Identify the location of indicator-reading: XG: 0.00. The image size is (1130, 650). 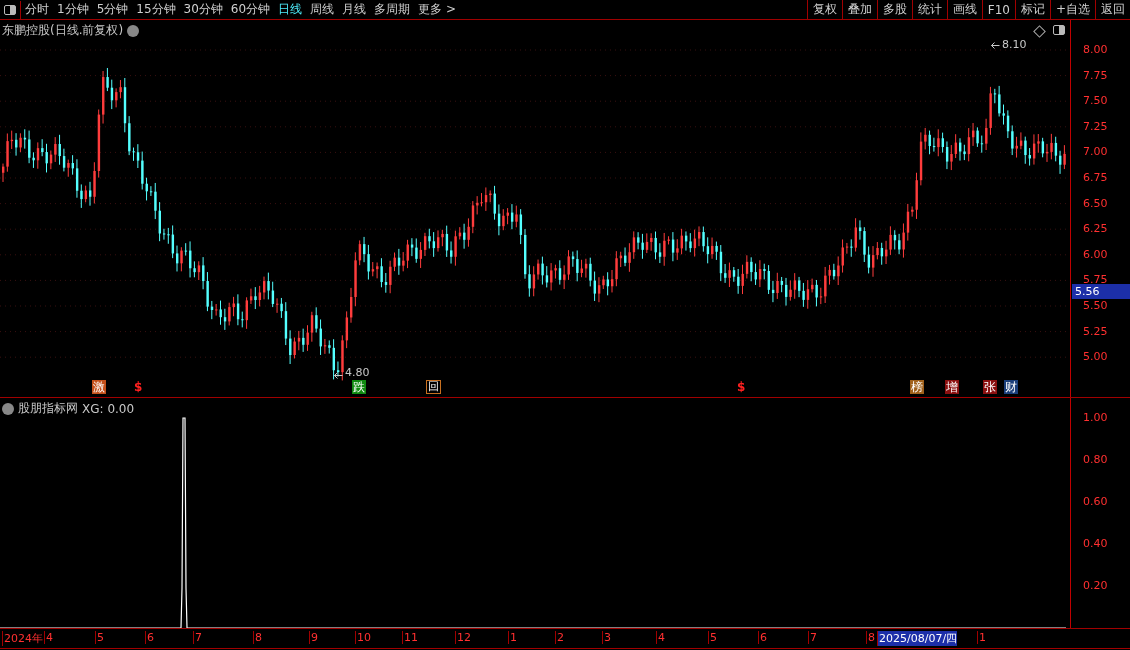
(108, 408).